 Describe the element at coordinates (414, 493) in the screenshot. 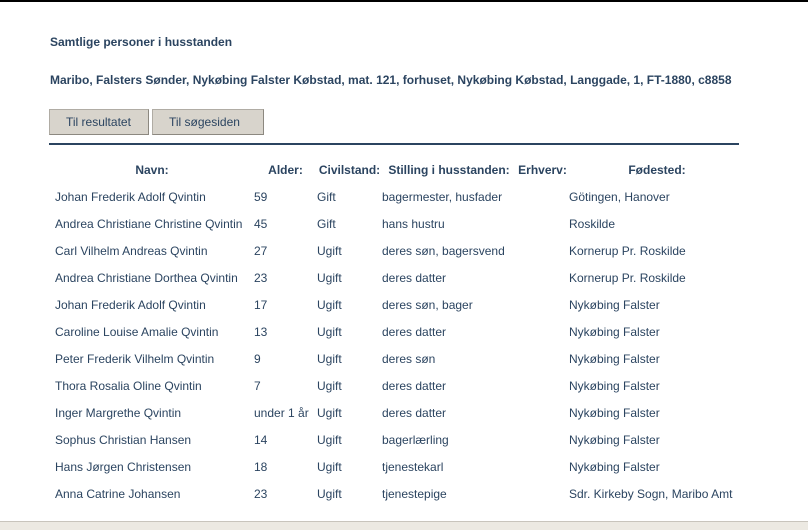

I see `cell-position: tjenestepige` at that location.